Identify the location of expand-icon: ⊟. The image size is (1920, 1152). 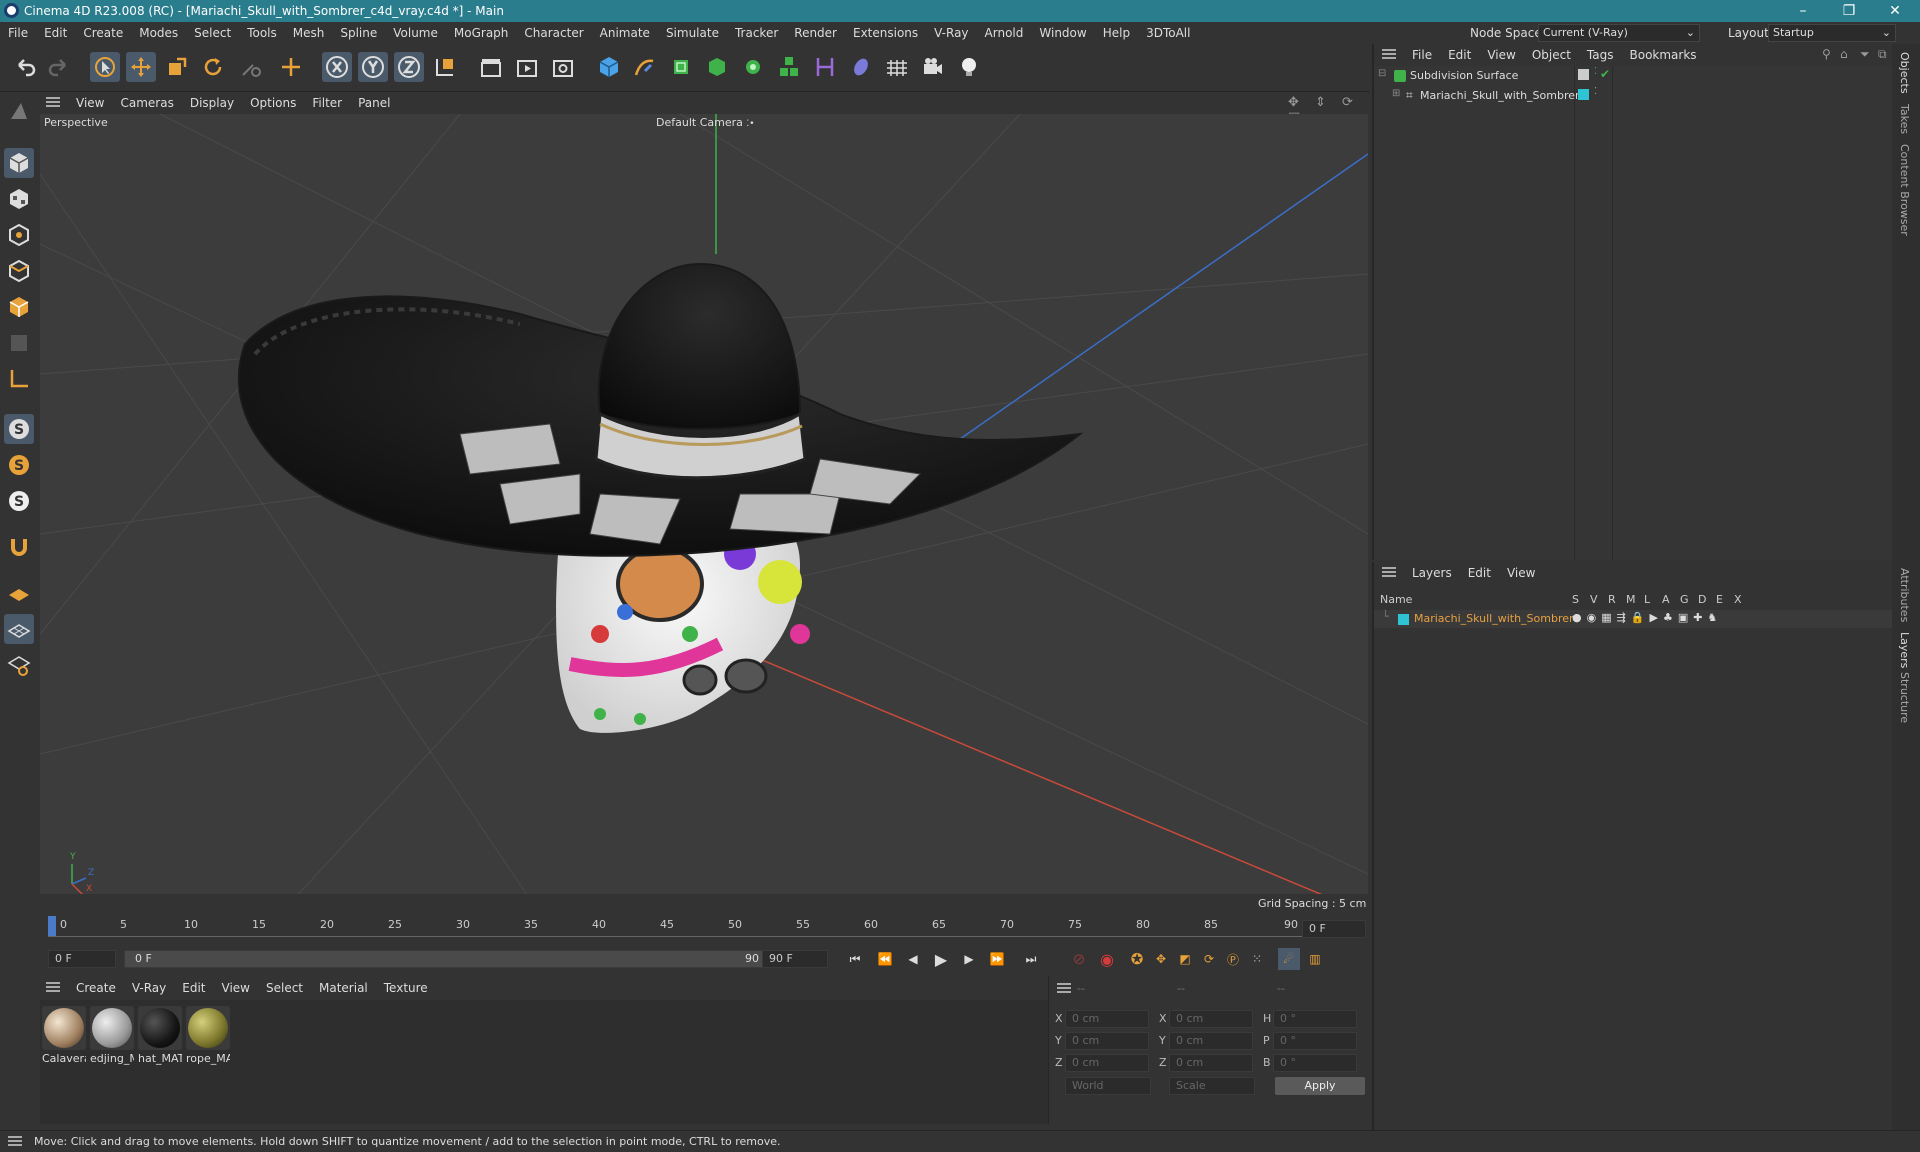
(1382, 73).